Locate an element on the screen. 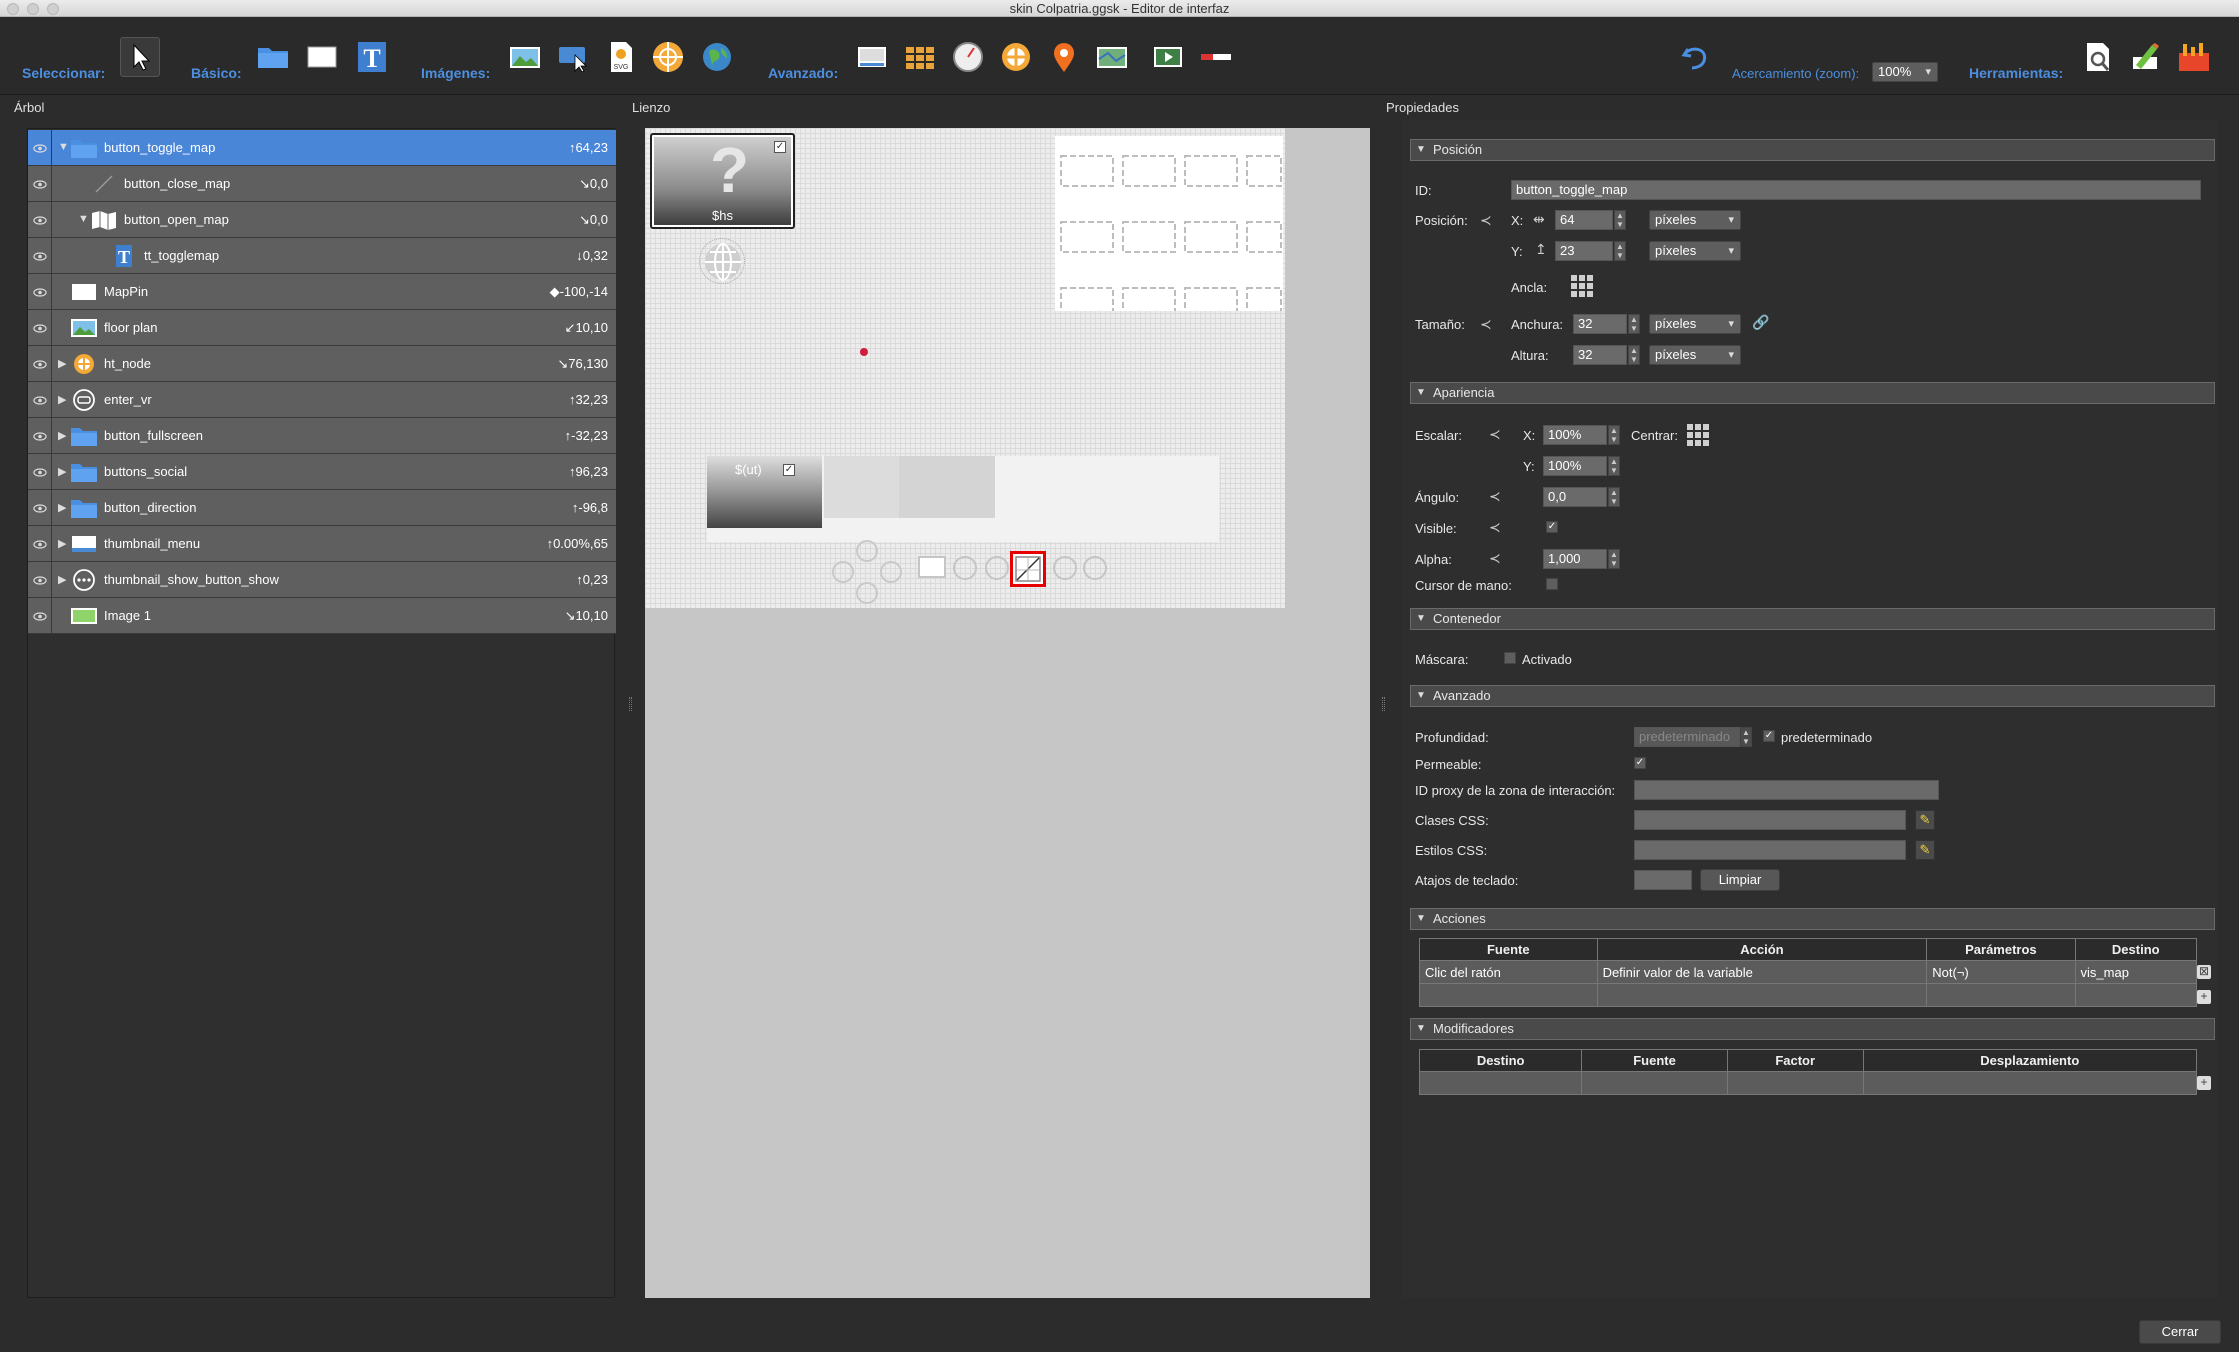 The height and width of the screenshot is (1352, 2239). container-section-header: Contenedor is located at coordinates (1812, 619).